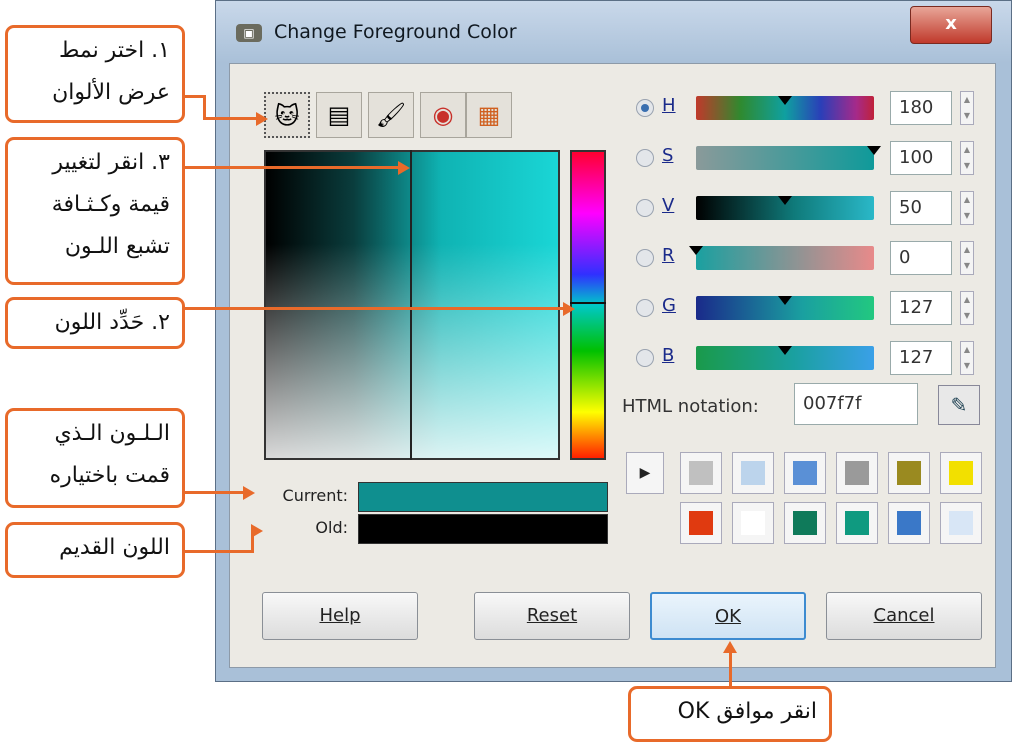  I want to click on brush-icon: 🖌, so click(391, 115).